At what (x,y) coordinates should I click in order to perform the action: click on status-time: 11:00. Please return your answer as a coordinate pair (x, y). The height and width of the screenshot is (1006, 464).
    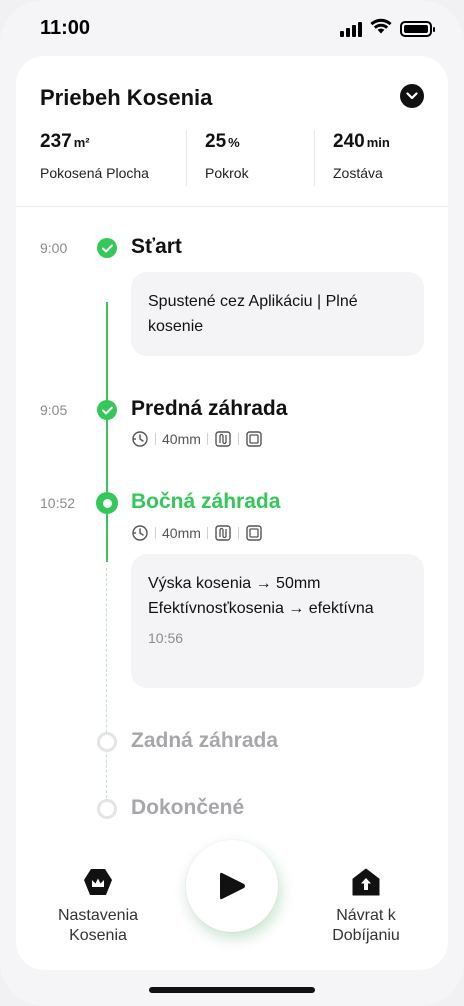
    Looking at the image, I should click on (65, 28).